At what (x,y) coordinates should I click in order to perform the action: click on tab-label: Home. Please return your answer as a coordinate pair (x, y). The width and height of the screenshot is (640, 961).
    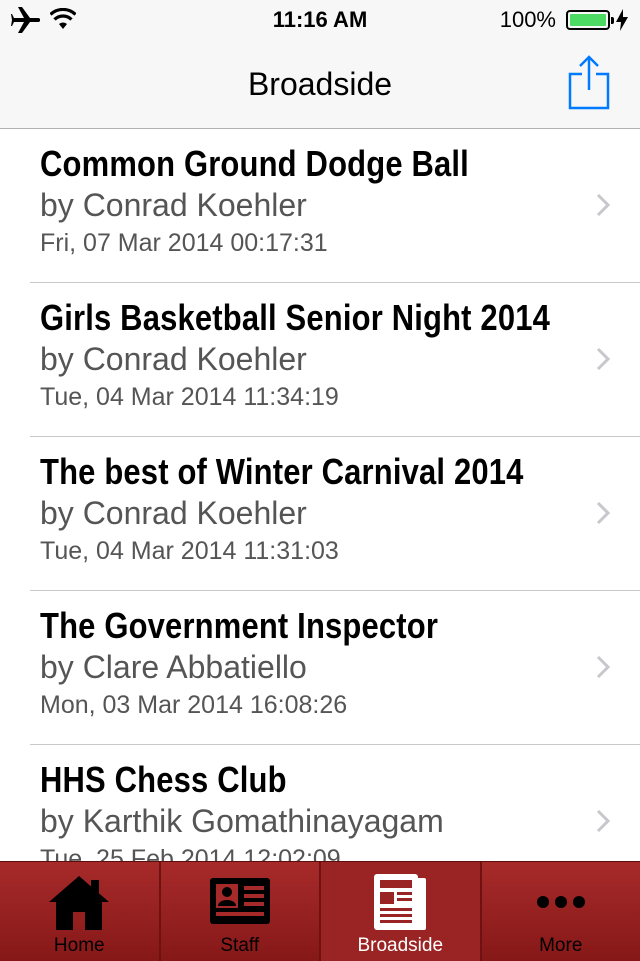
    Looking at the image, I should click on (79, 946).